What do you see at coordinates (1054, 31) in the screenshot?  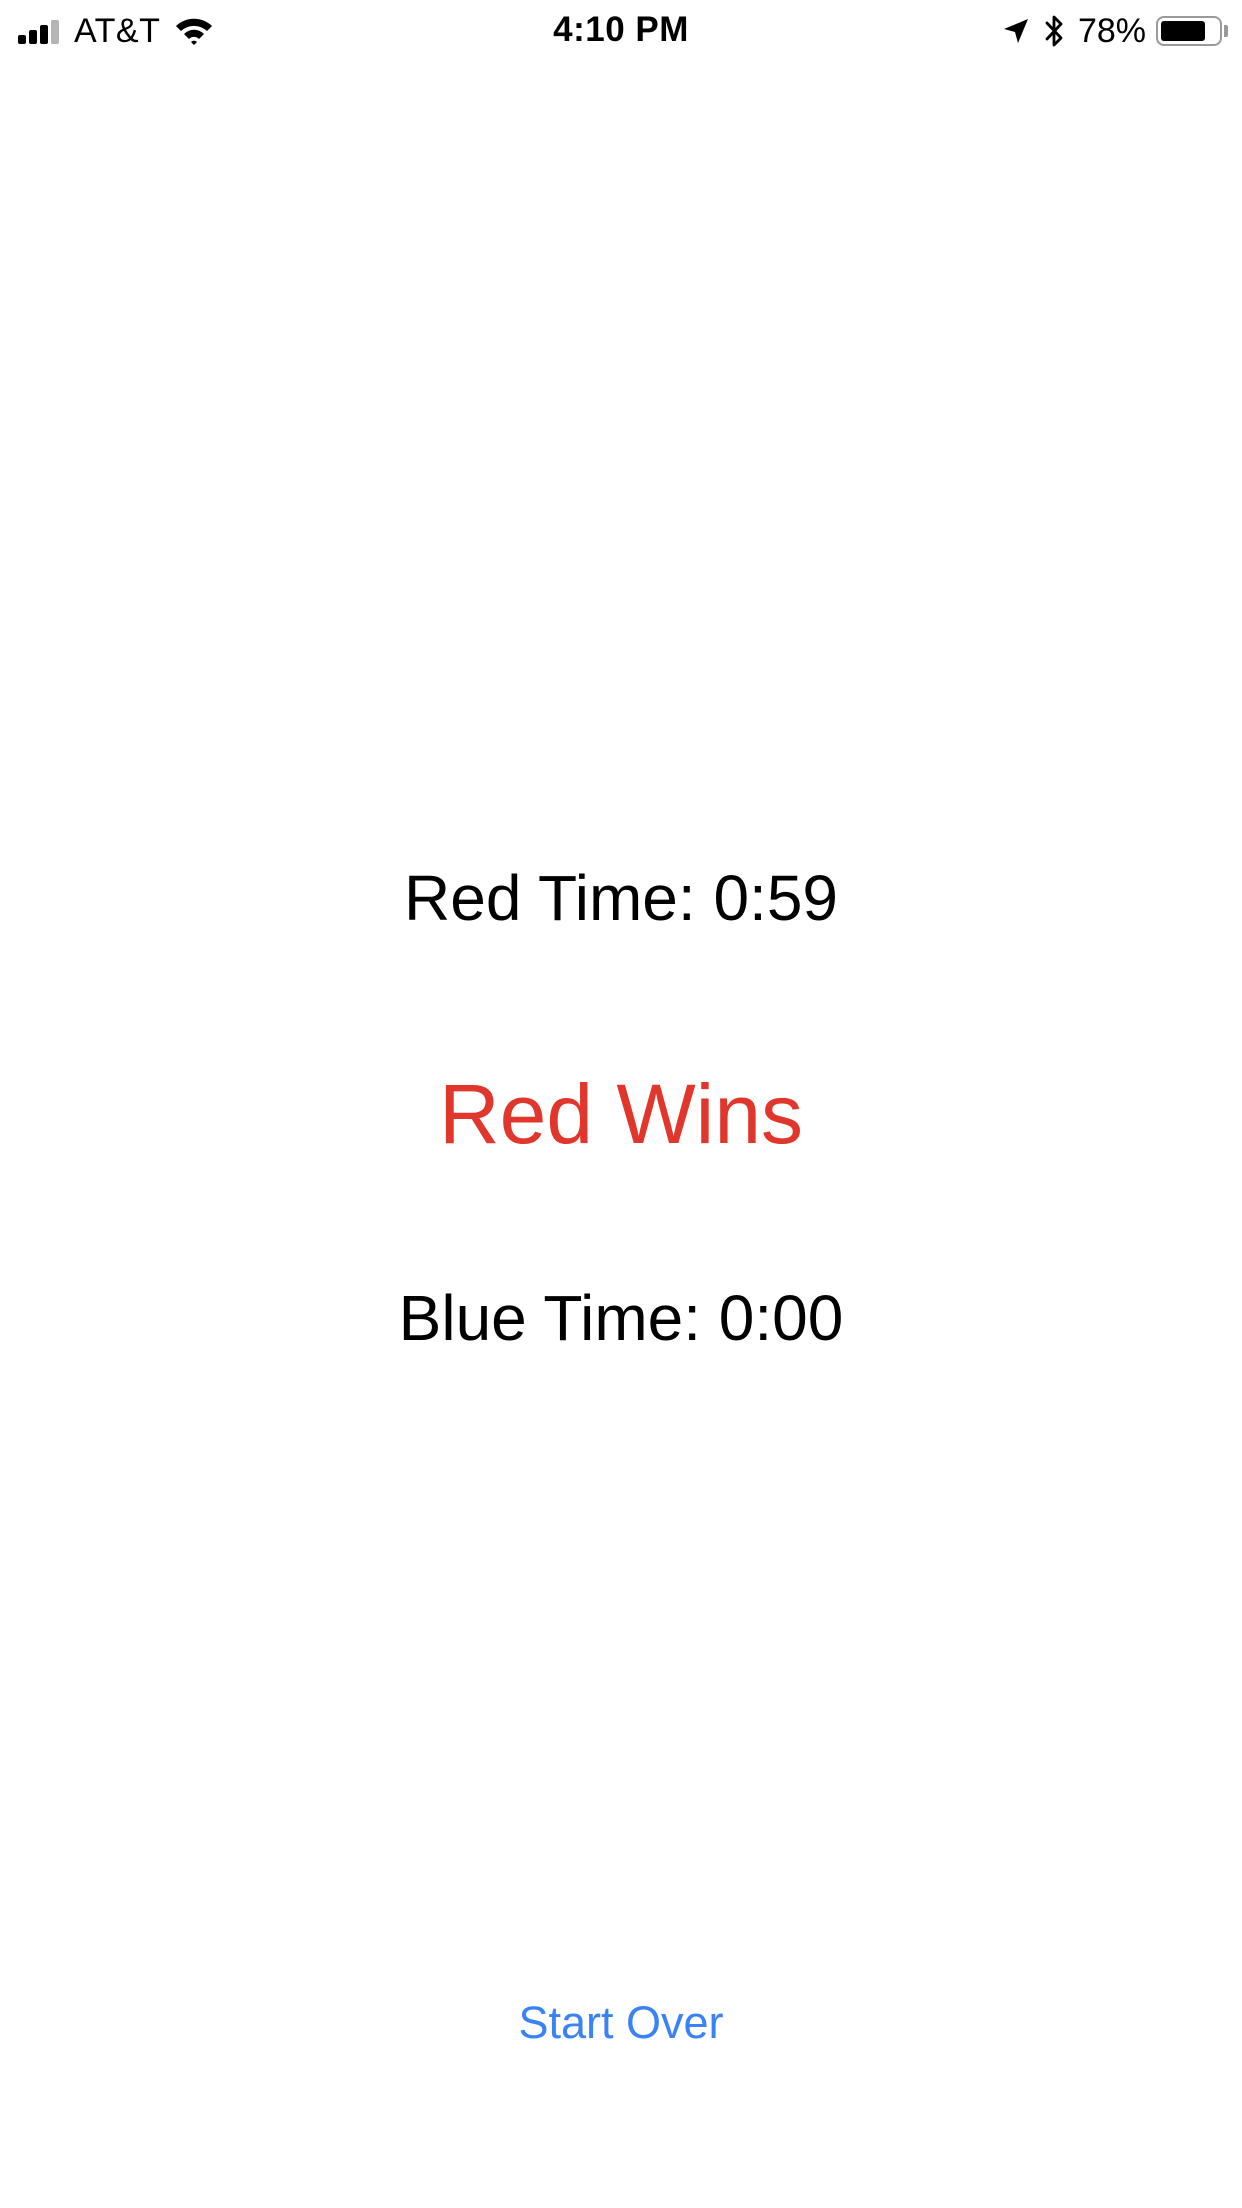 I see `bluetooth-icon` at bounding box center [1054, 31].